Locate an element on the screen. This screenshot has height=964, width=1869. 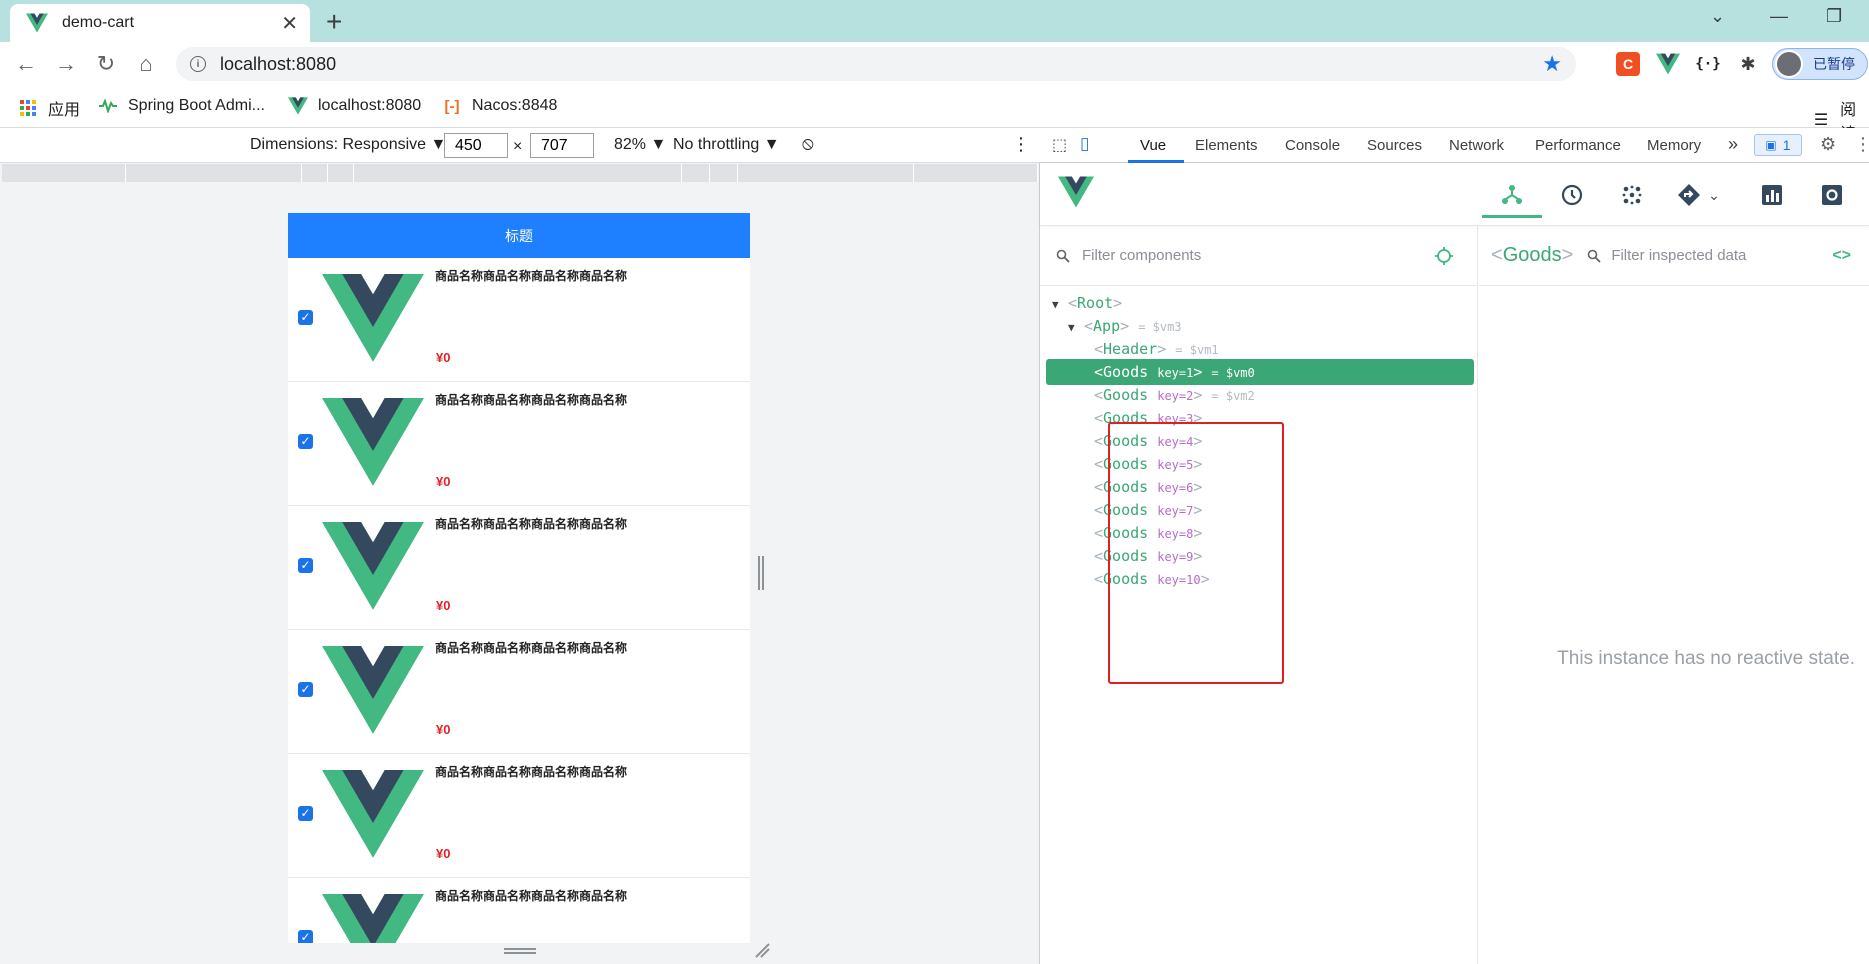
reload-icon: ↻ is located at coordinates (106, 64).